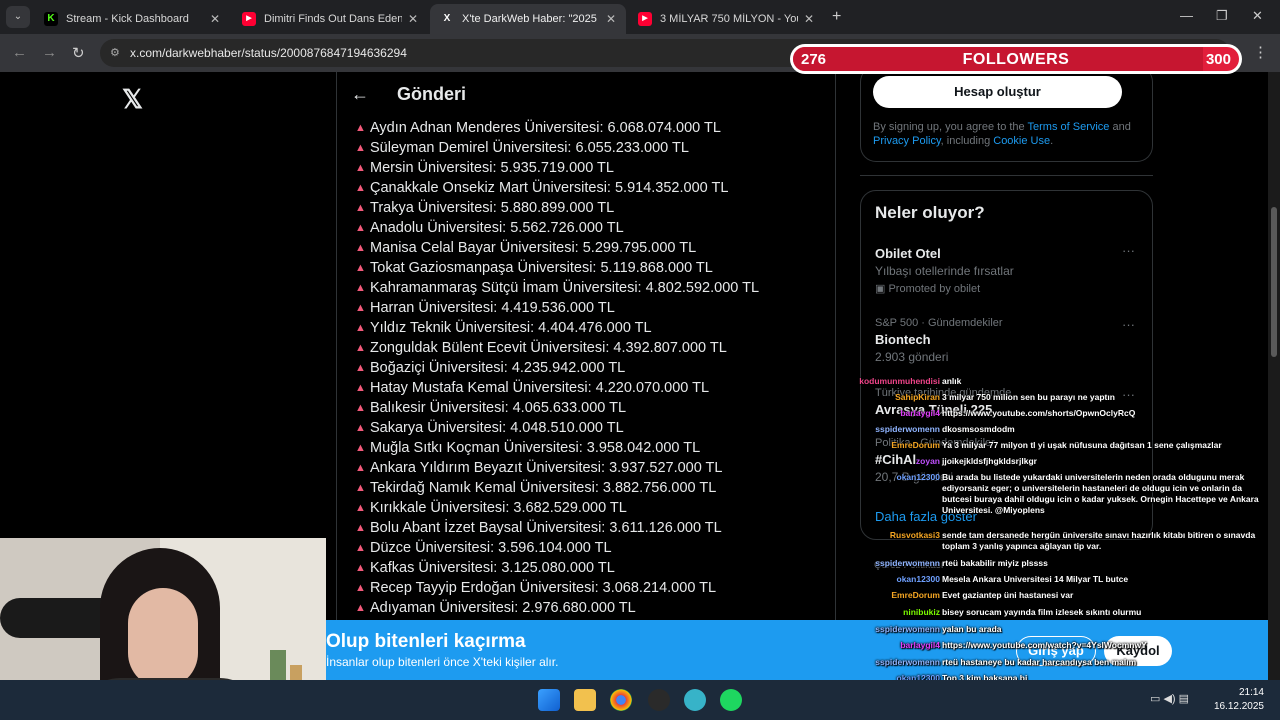 This screenshot has height=720, width=1280. Describe the element at coordinates (1222, 16) in the screenshot. I see `maximize-icon: ❐` at that location.